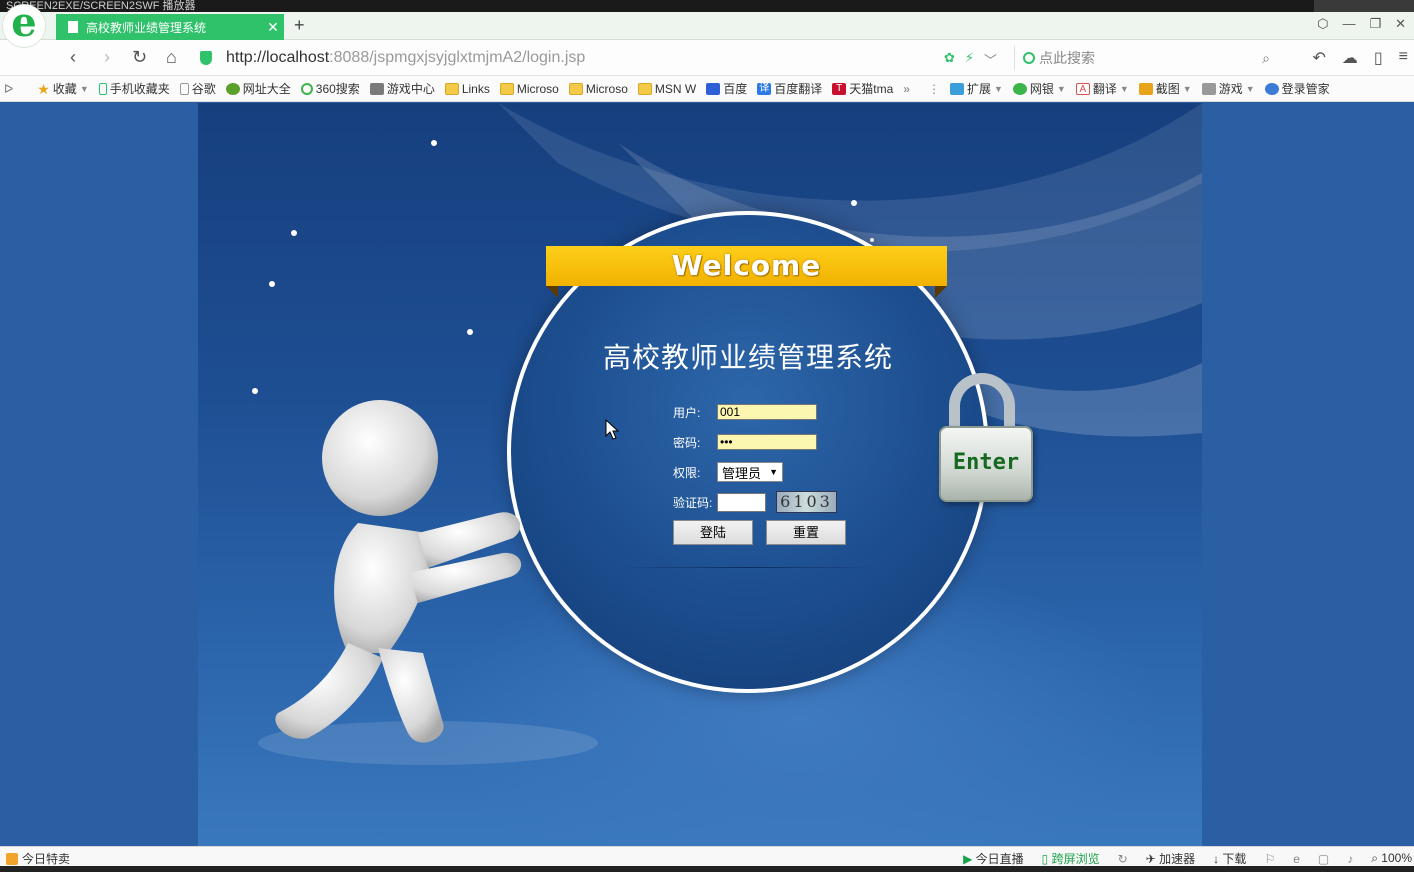 The height and width of the screenshot is (872, 1414). Describe the element at coordinates (986, 464) in the screenshot. I see `lock-body: Enter` at that location.